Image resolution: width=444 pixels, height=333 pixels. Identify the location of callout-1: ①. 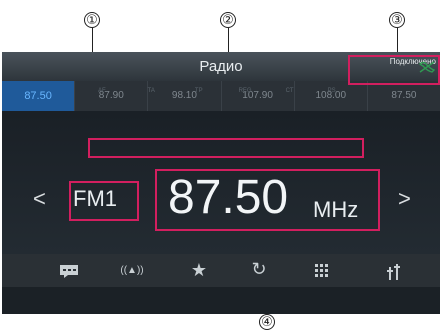
(92, 20).